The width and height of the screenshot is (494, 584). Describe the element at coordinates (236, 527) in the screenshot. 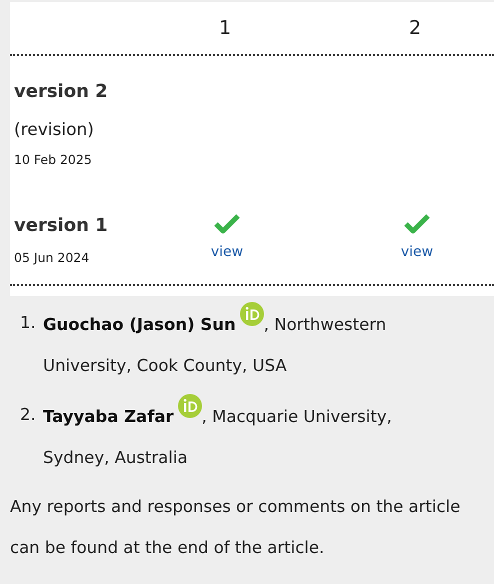

I see `reports-note: Any reports and responses or comments on the article can be found at the end of the article.` at that location.